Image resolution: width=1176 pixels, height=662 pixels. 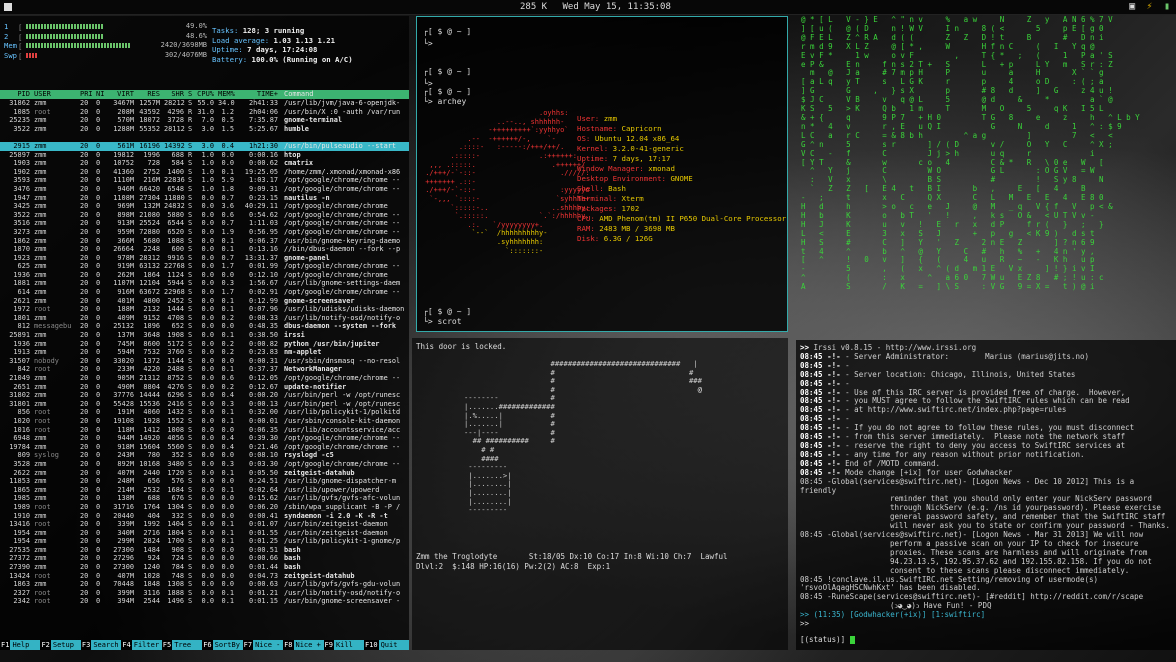 I want to click on col-state: S, so click(x=190, y=94).